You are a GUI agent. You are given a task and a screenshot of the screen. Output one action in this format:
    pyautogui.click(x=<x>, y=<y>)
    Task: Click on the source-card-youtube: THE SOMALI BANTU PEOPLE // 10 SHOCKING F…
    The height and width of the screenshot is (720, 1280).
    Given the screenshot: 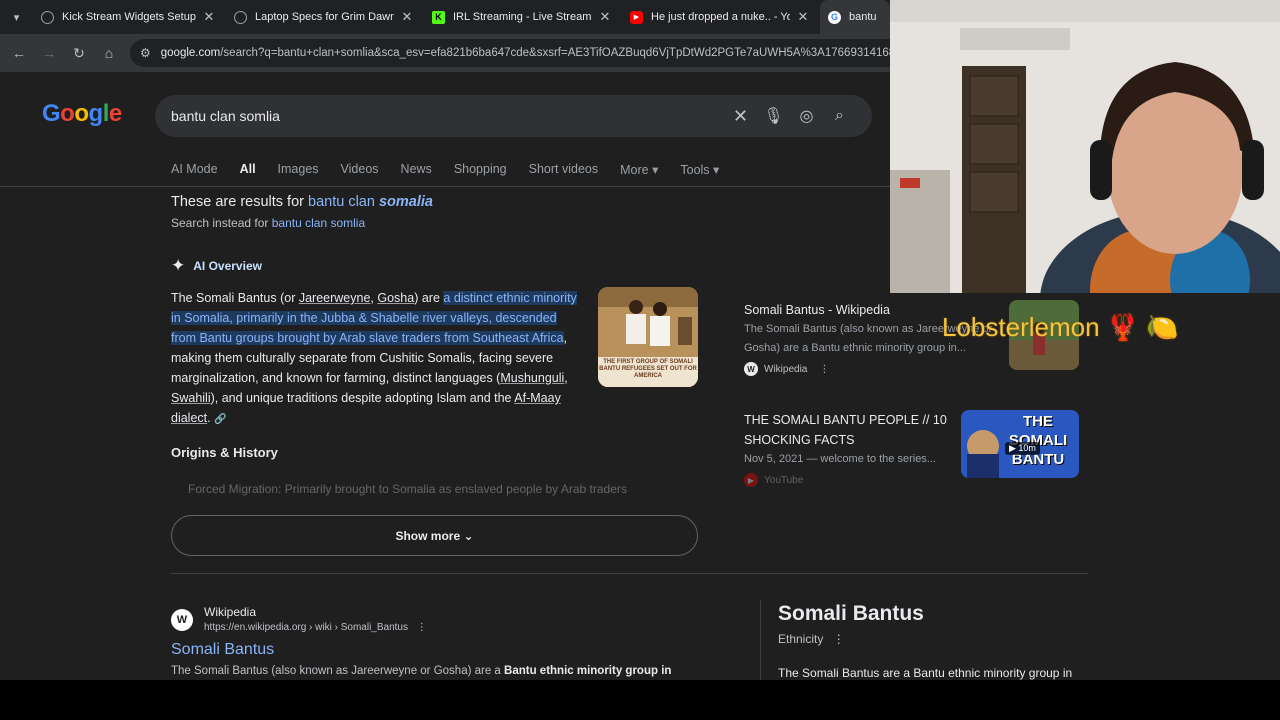 What is the action you would take?
    pyautogui.click(x=911, y=455)
    